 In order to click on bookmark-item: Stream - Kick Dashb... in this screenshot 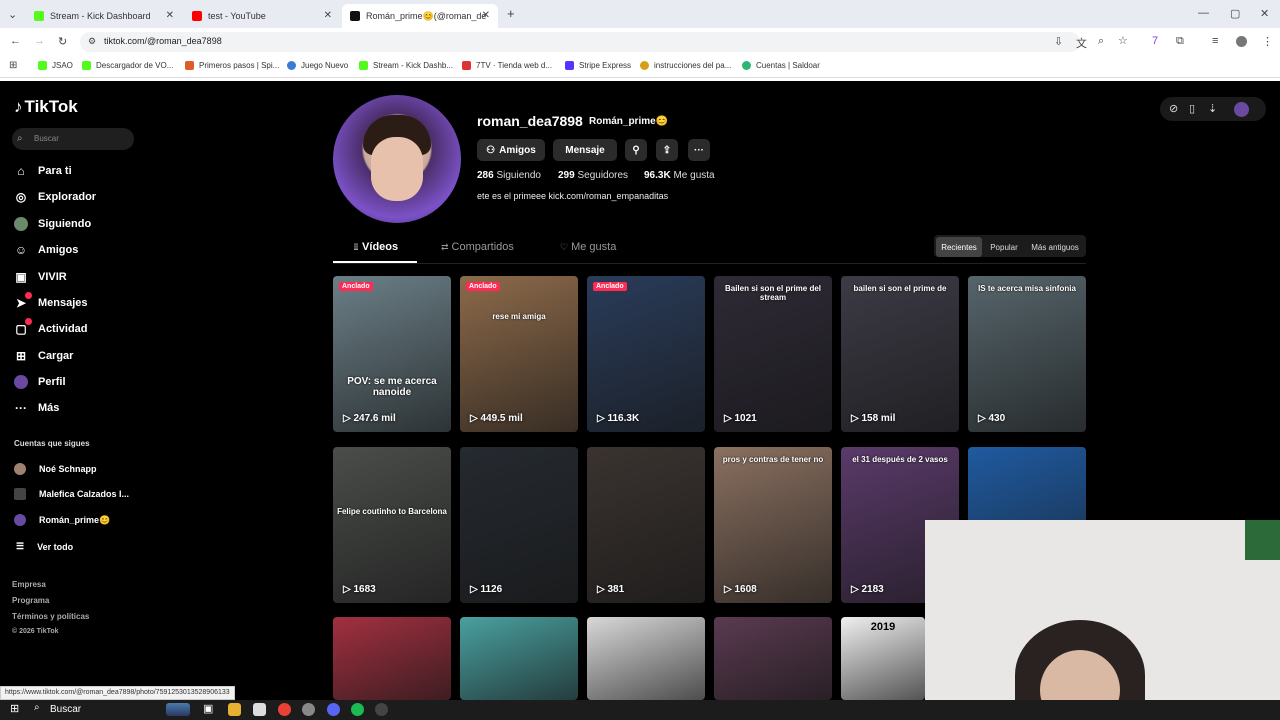, I will do `click(406, 65)`.